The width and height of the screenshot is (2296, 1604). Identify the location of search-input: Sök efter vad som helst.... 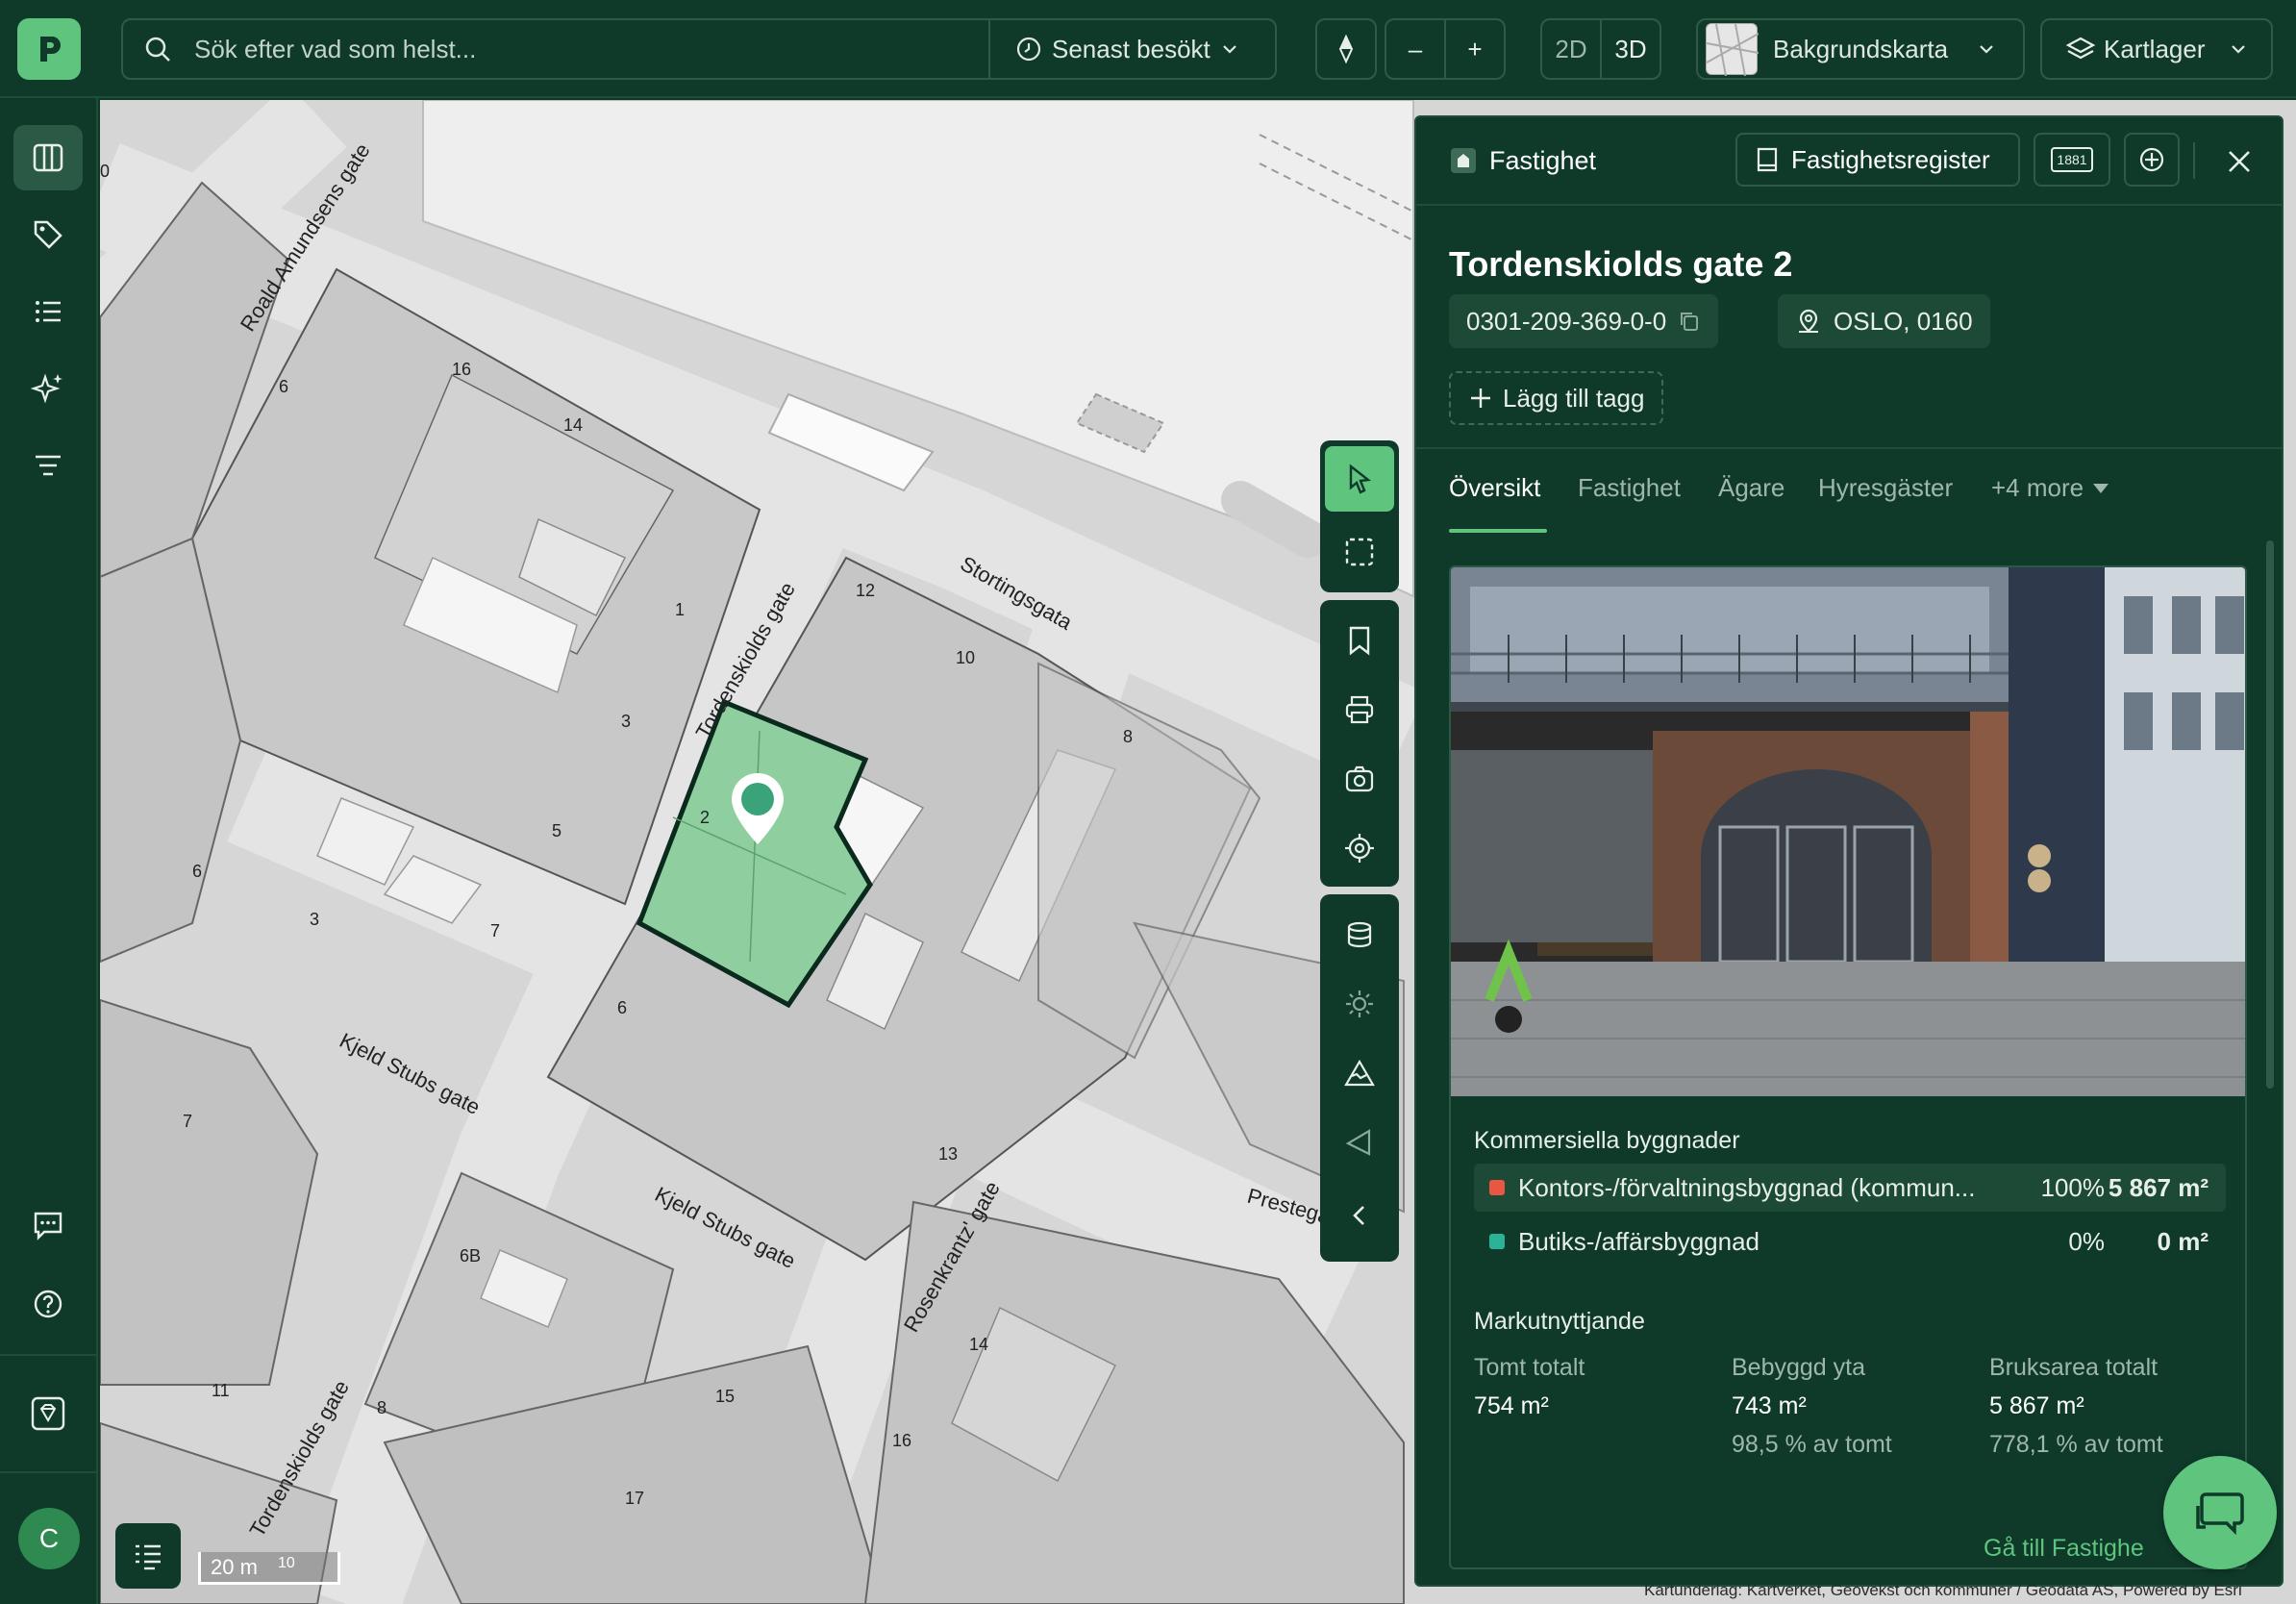
(335, 49).